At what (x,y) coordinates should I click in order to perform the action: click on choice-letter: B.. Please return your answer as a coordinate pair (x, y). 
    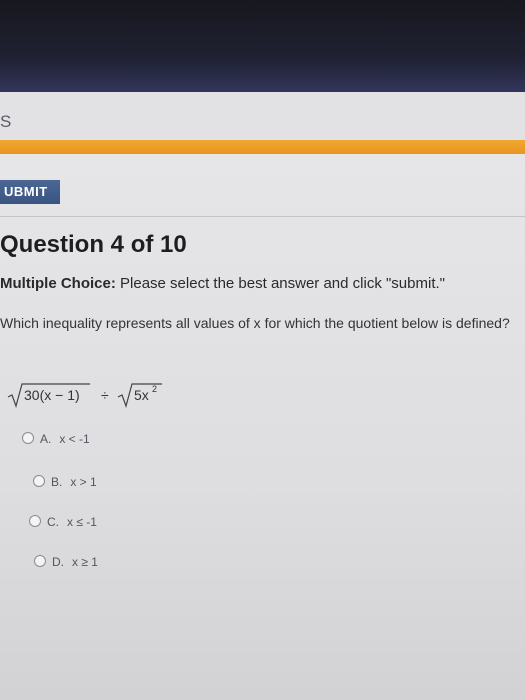
    Looking at the image, I should click on (57, 482).